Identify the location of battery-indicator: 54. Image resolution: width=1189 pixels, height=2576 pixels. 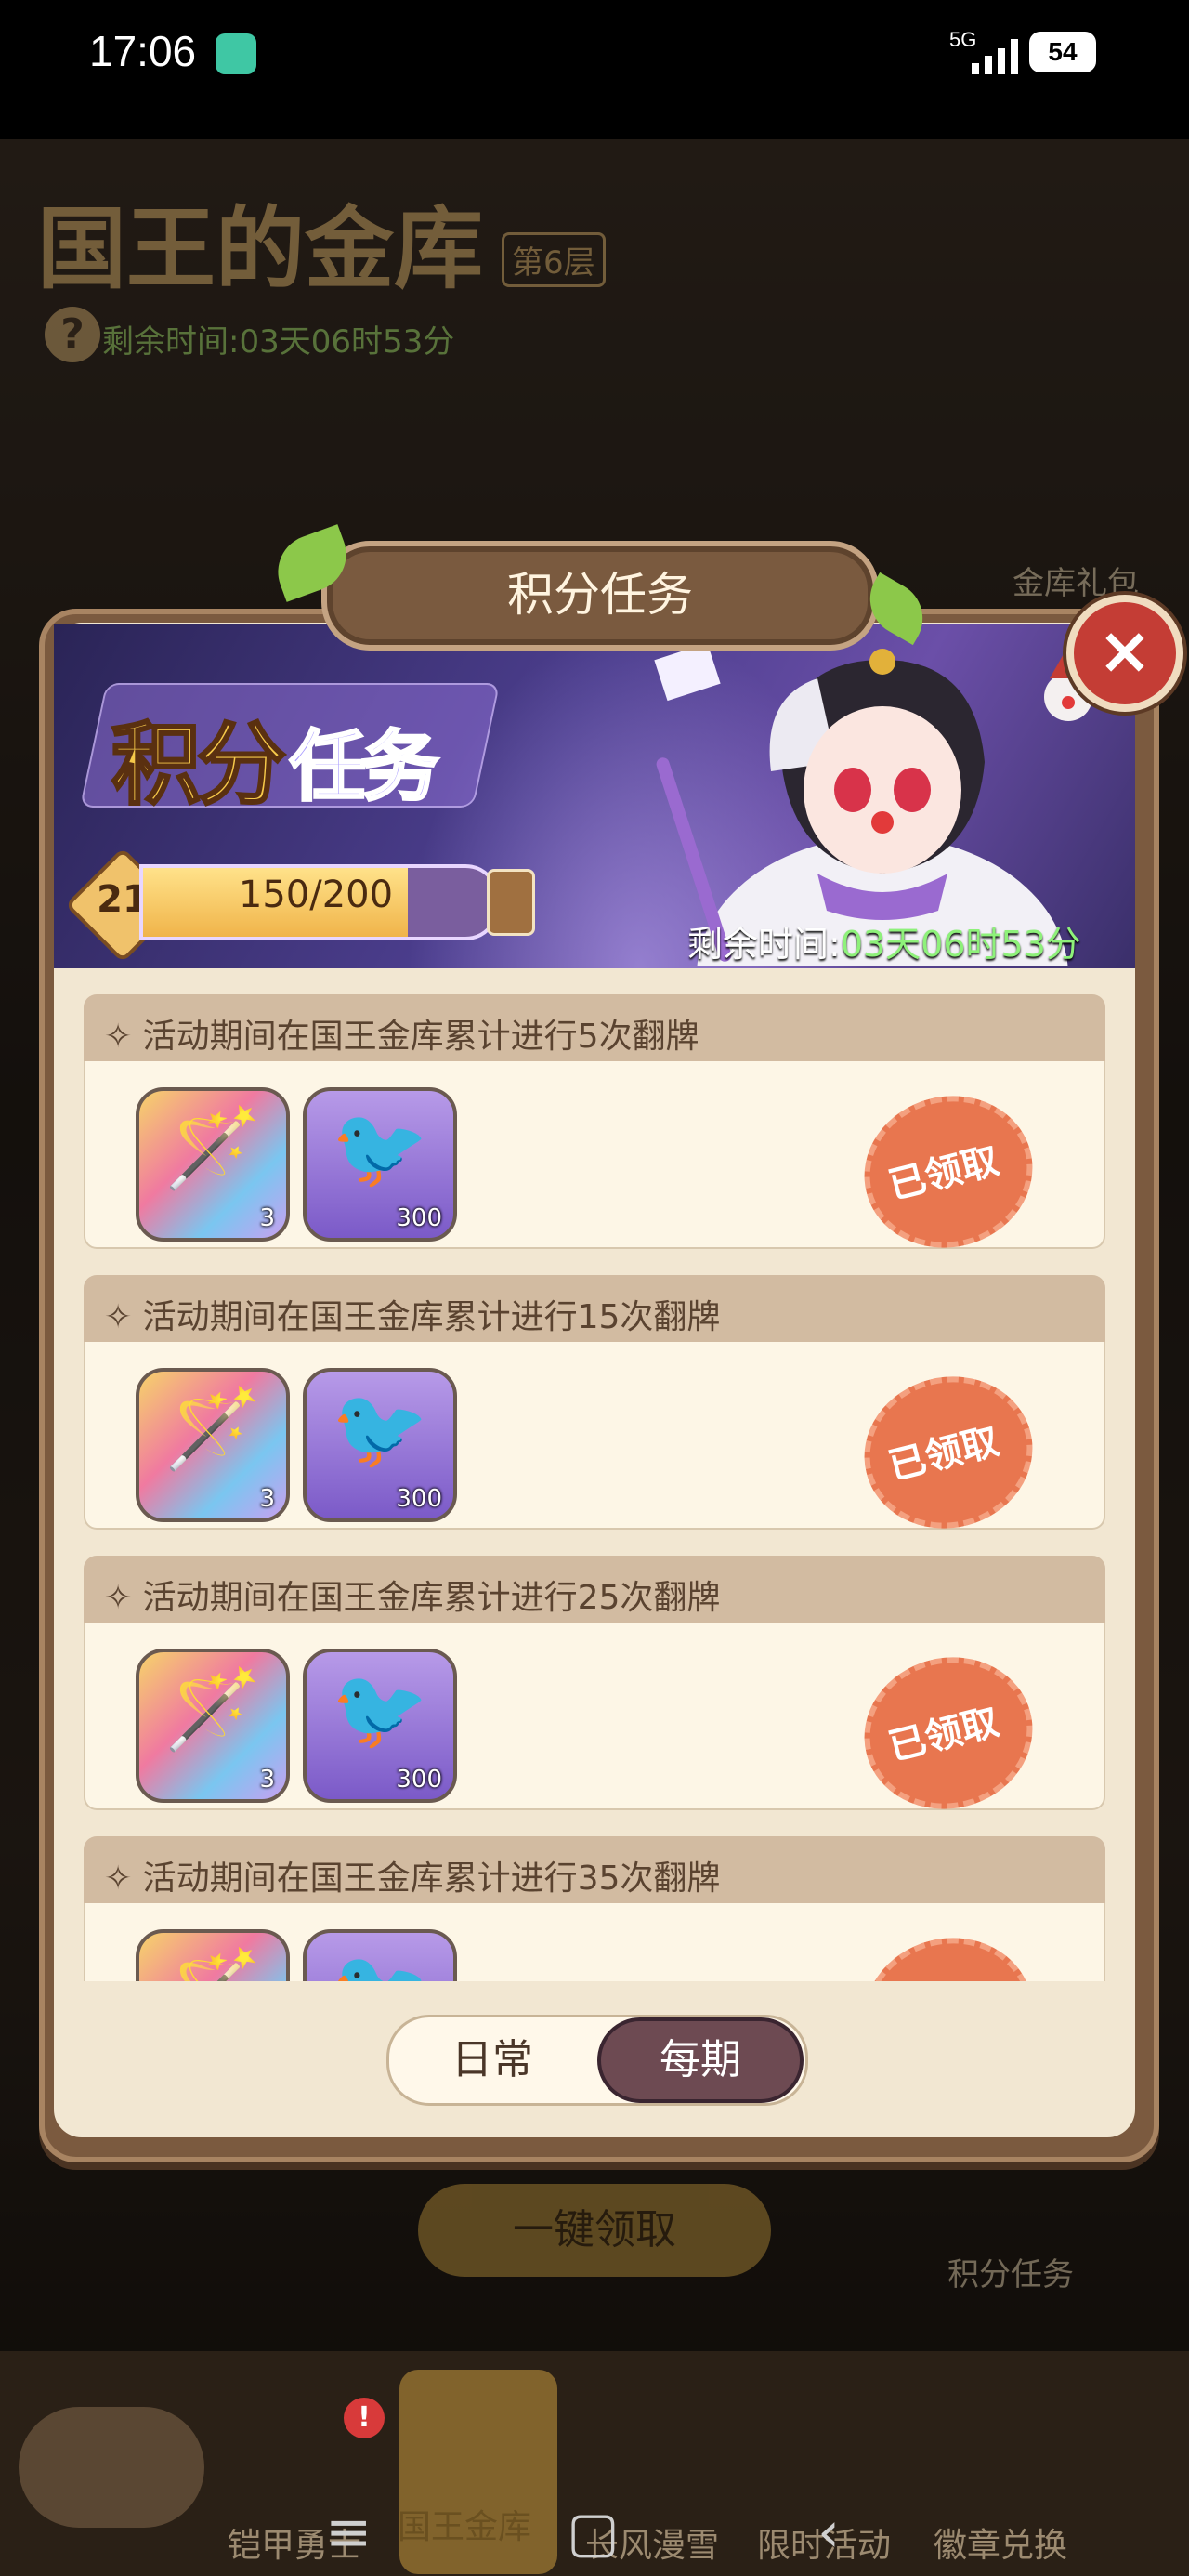
(1062, 52).